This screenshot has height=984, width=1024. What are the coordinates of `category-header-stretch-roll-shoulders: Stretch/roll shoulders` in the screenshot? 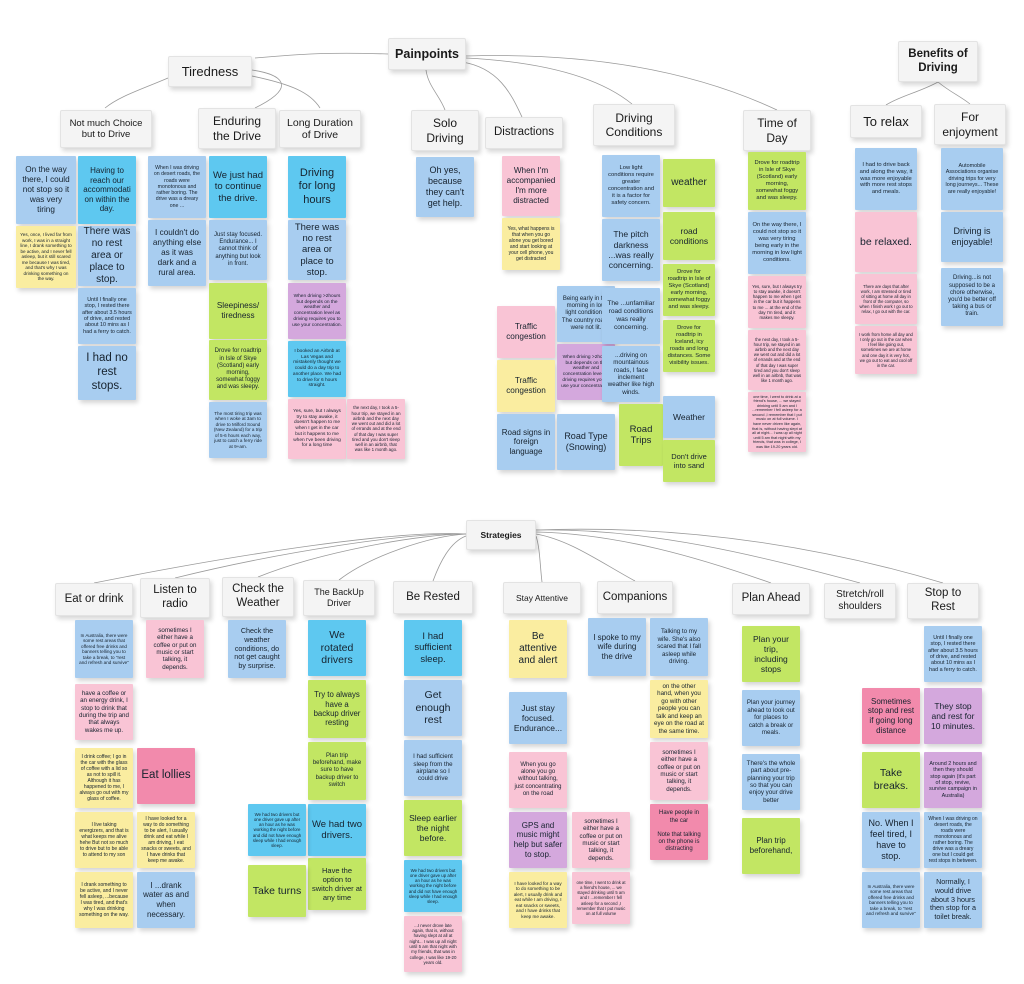 It's located at (860, 601).